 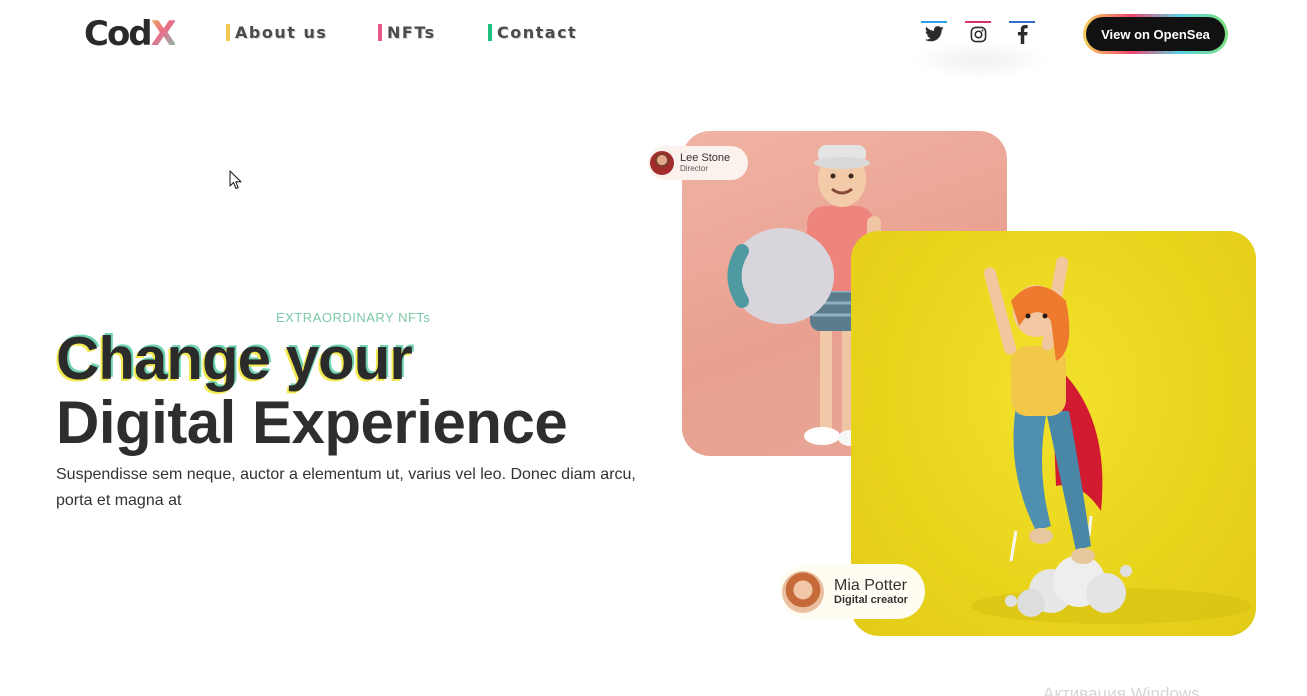 I want to click on nav-link-about-us: About us, so click(x=276, y=32).